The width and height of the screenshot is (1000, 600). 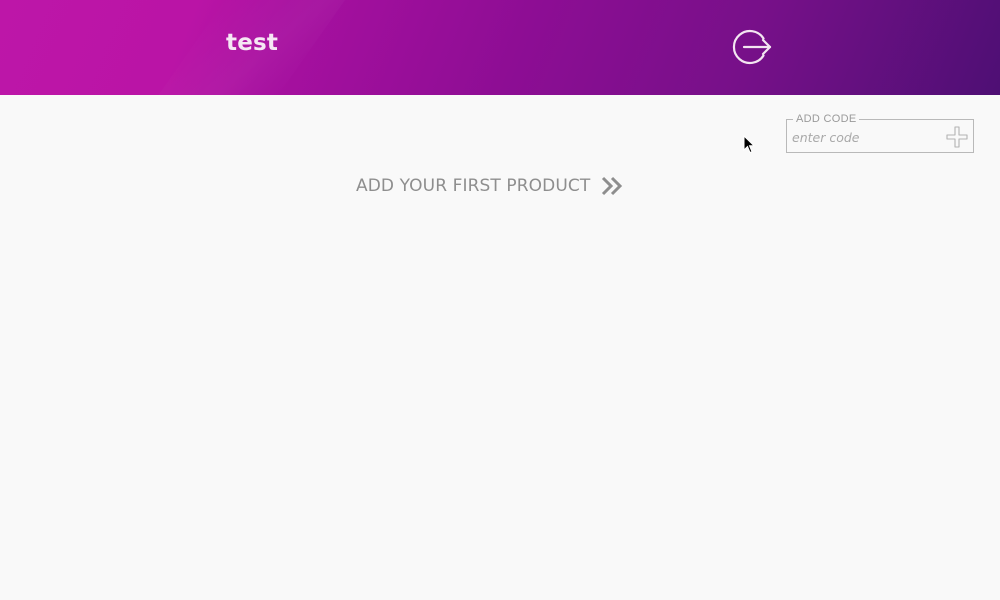 I want to click on add-first-product-link: ADD YOUR FIRST PRODUCT, so click(x=489, y=186).